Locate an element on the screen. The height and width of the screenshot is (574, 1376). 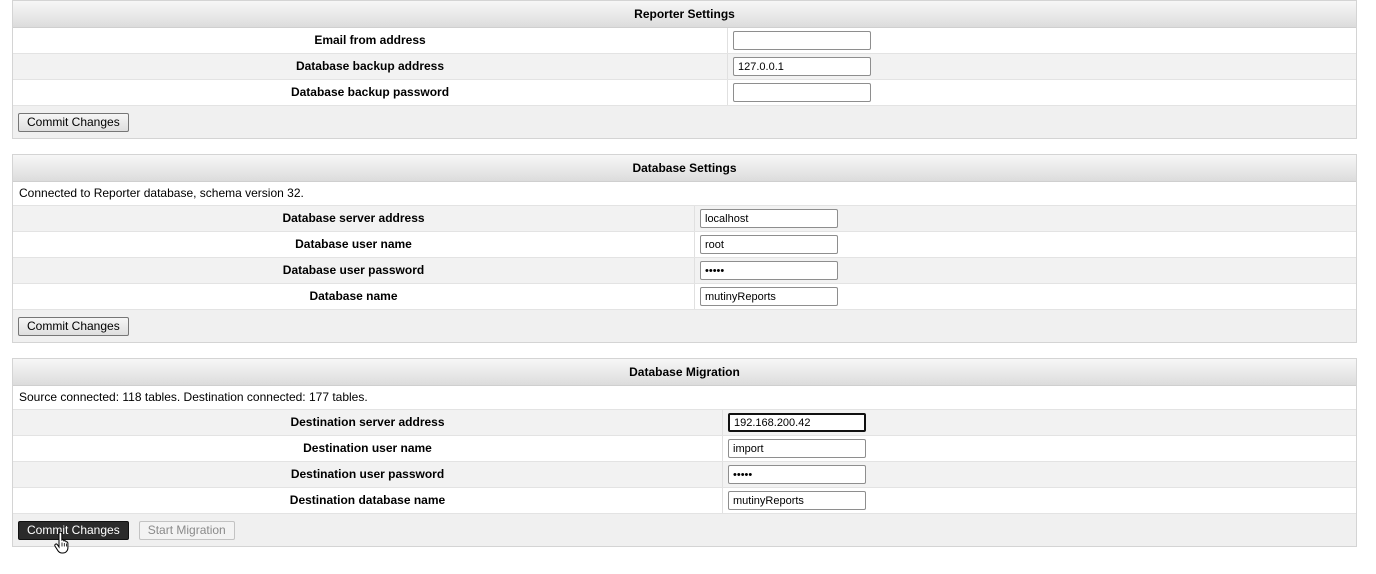
dest-server-row: Destination server address is located at coordinates (684, 423).